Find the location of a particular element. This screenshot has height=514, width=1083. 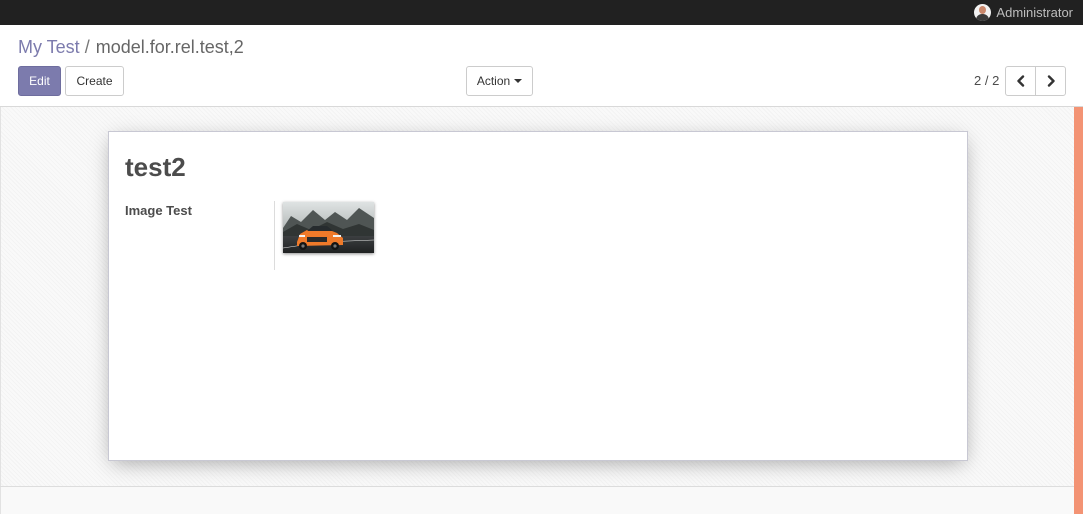

action-label: Action is located at coordinates (493, 81).